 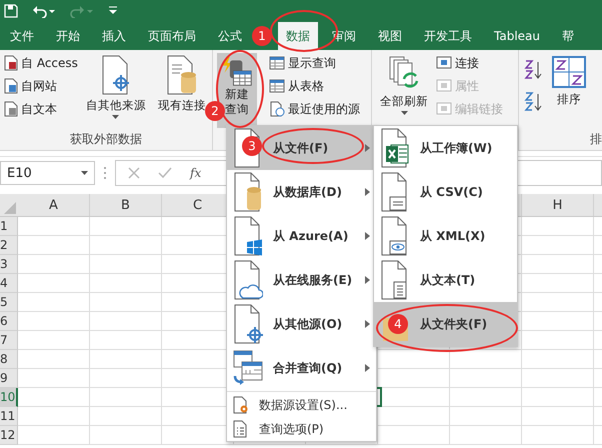 I want to click on crosshair-document-icon, so click(x=115, y=75).